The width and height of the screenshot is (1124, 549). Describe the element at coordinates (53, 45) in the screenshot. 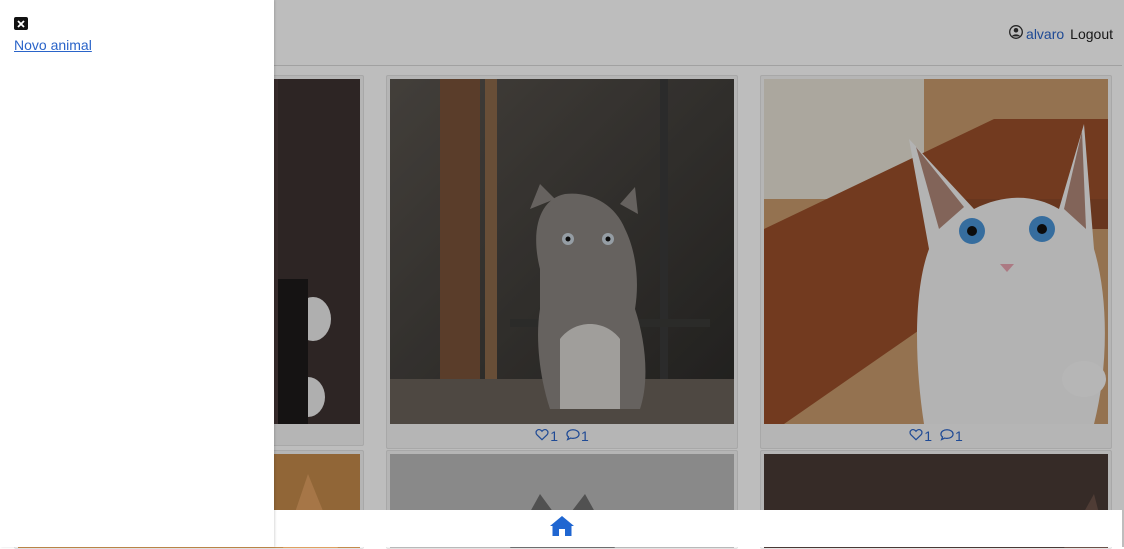

I see `new-animal-link: Novo animal` at that location.